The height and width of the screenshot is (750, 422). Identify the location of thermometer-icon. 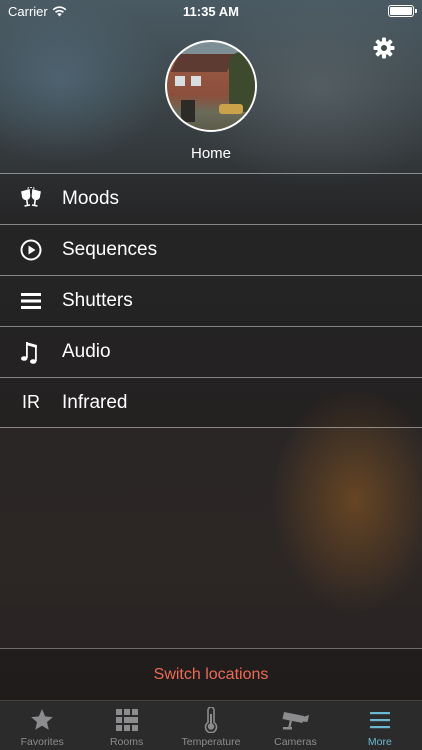
(211, 720).